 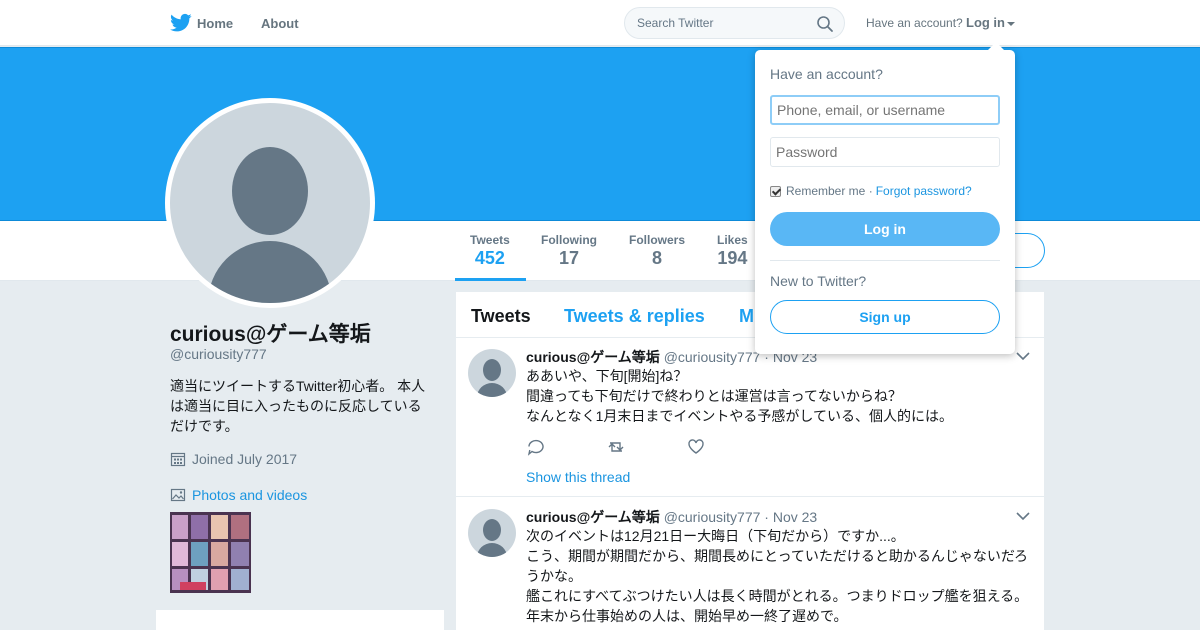 I want to click on tab-tweets-replies: Tweets & replies, so click(x=634, y=316).